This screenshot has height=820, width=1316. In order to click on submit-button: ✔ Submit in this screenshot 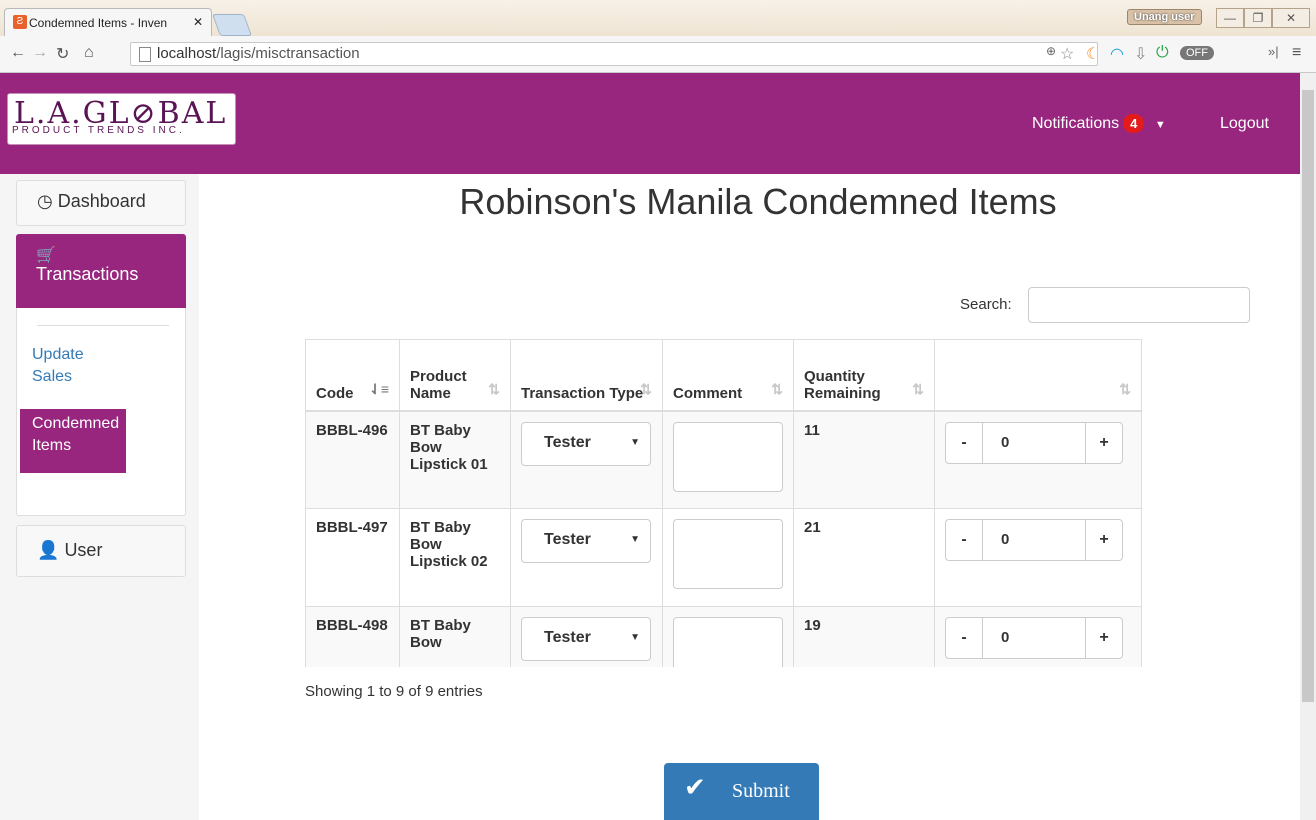, I will do `click(741, 791)`.